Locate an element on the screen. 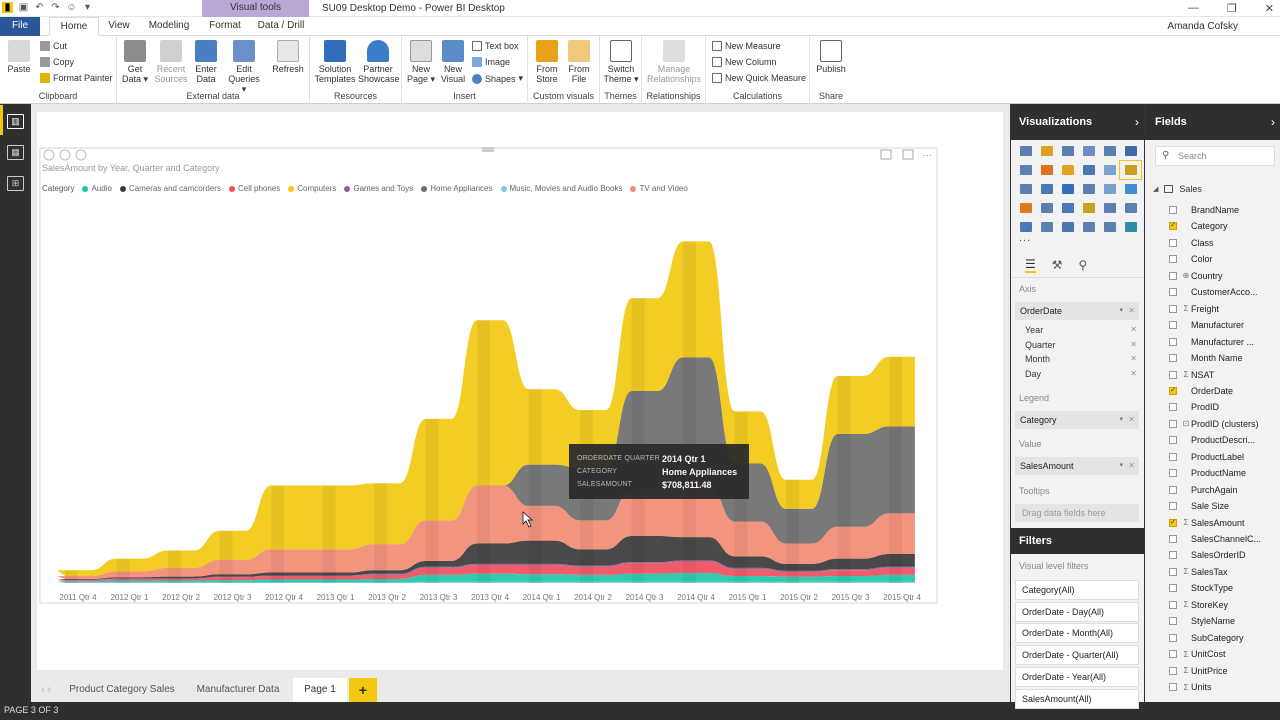 The height and width of the screenshot is (720, 1280). axis-well-field: OrderDate ▾ ✕ is located at coordinates (1077, 311).